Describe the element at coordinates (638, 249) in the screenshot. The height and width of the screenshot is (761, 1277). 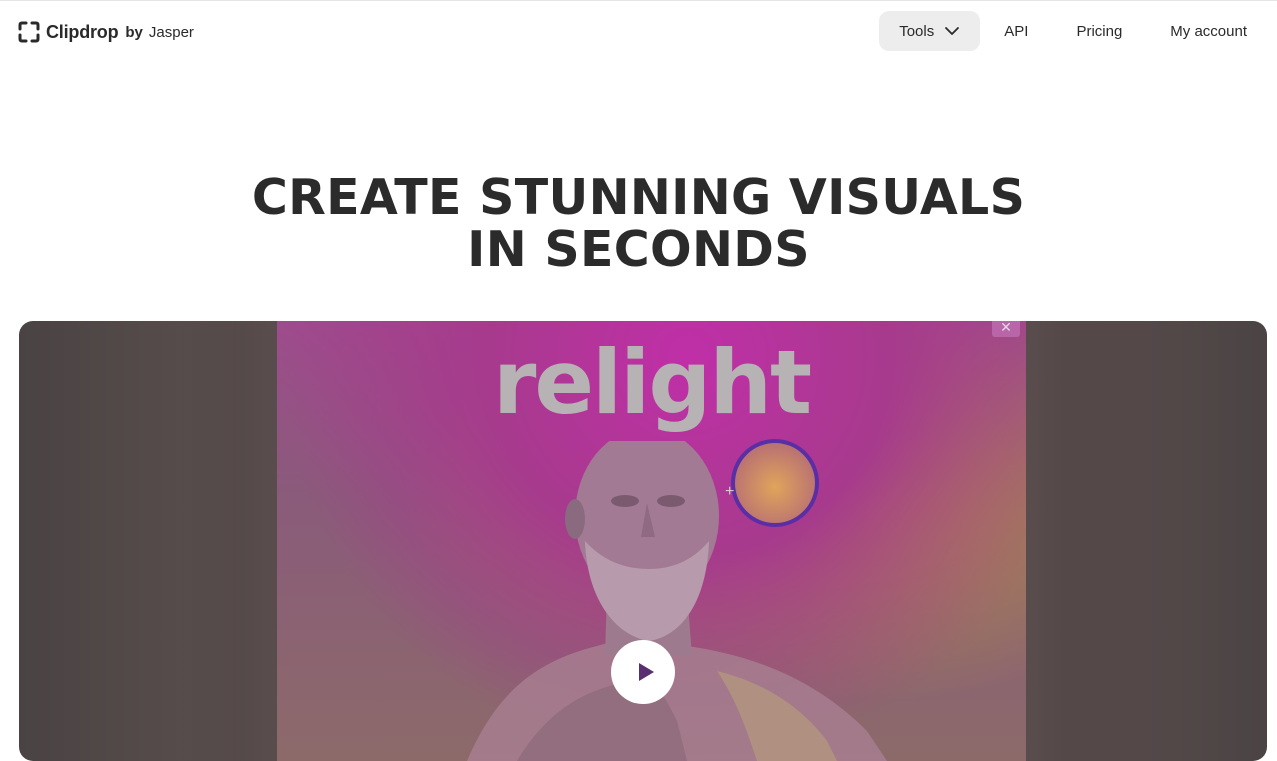
I see `hero-title-line-2: IN SECONDS` at that location.